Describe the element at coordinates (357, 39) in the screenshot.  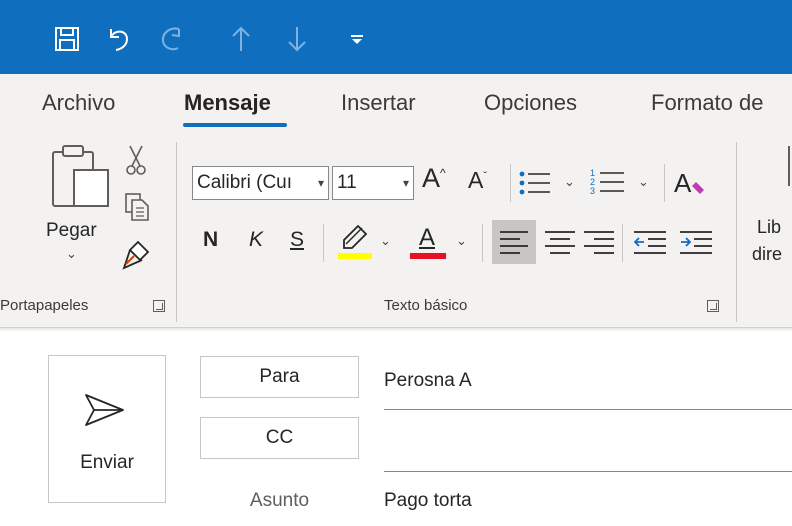
I see `customize-icon` at that location.